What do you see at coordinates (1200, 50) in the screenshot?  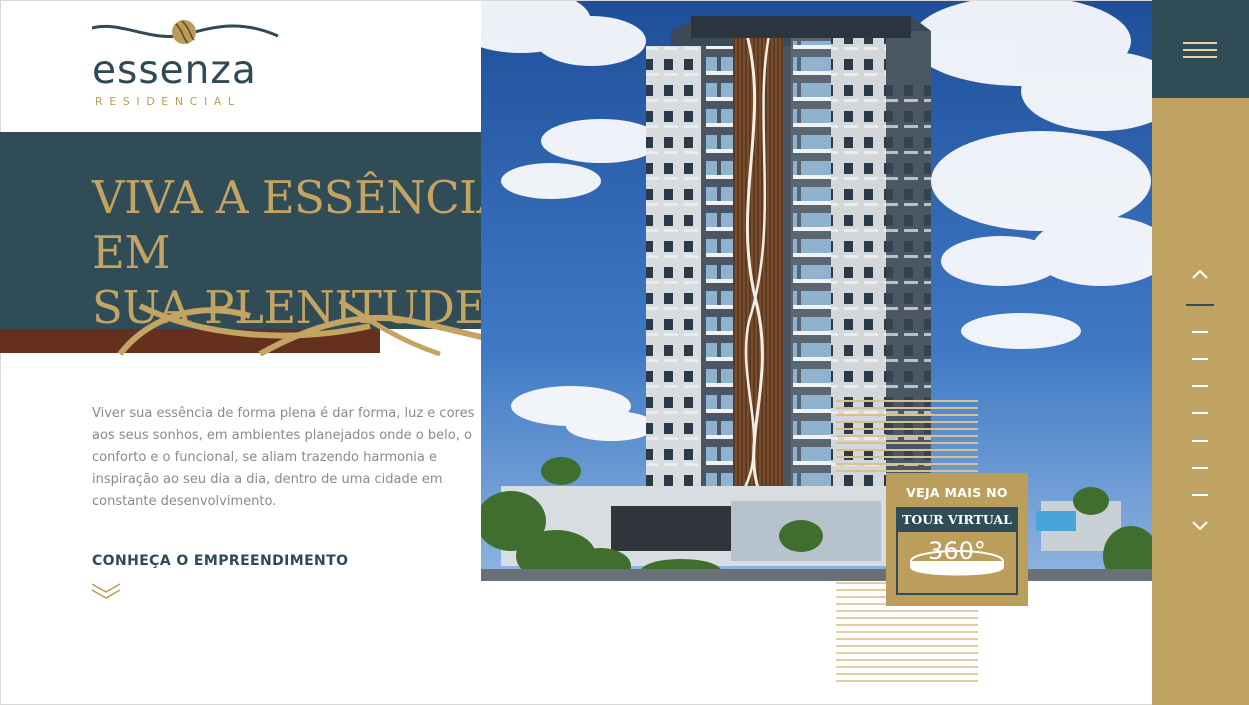 I see `hamburger-icon` at bounding box center [1200, 50].